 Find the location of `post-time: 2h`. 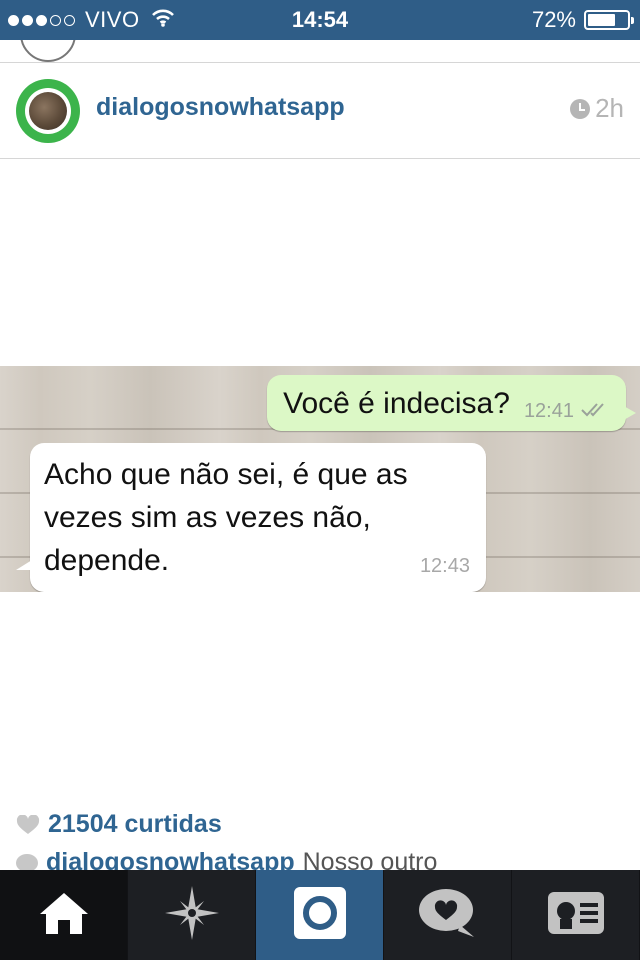

post-time: 2h is located at coordinates (597, 108).